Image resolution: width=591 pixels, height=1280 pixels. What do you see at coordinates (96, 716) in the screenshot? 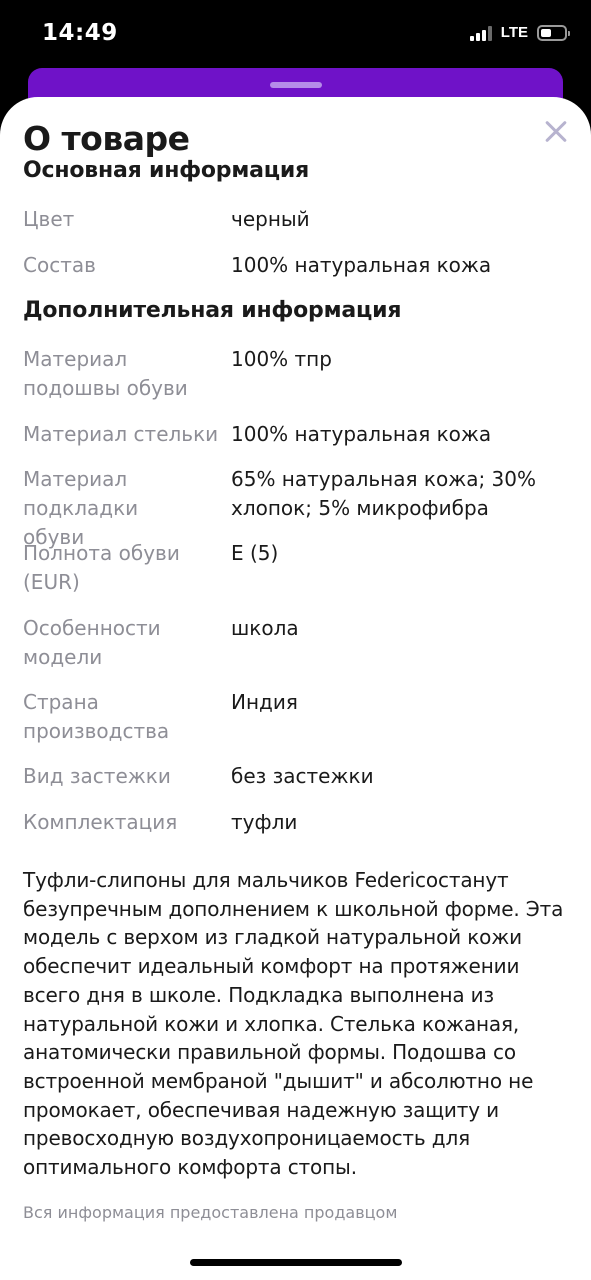
I see `attribute-label: Страна производства` at bounding box center [96, 716].